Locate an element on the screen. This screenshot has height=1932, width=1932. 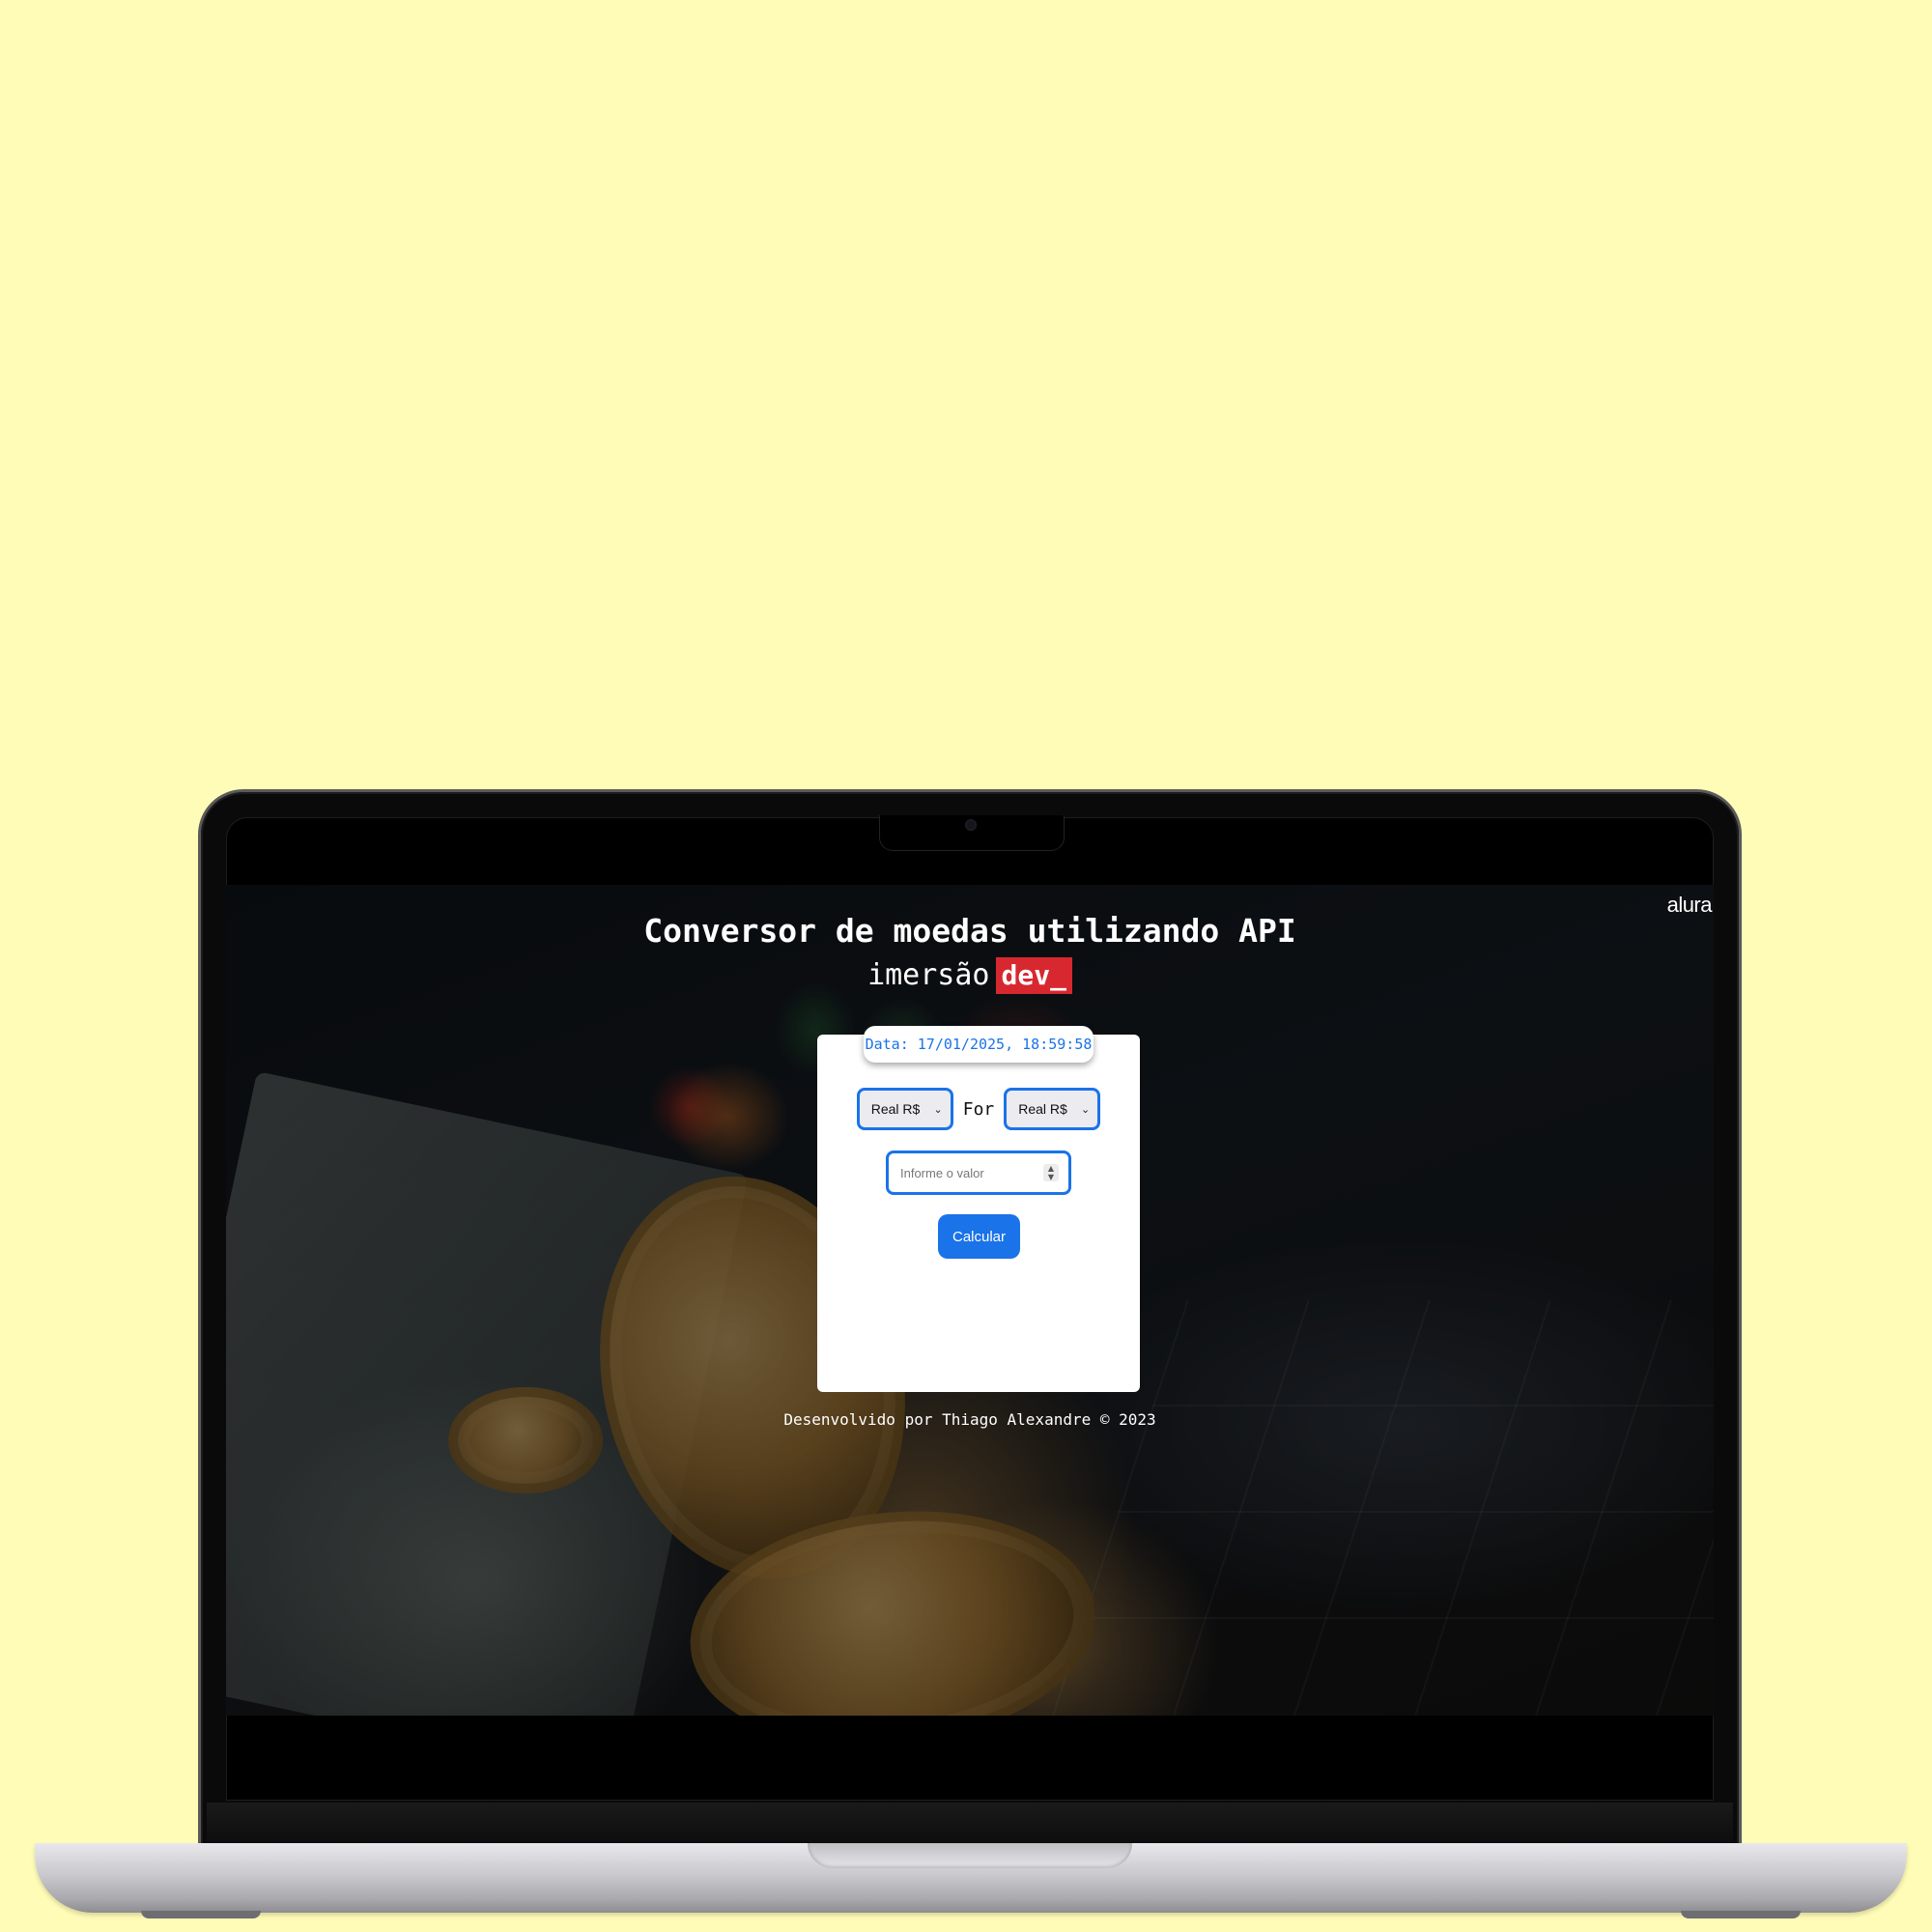
for-label: For is located at coordinates (978, 1109).